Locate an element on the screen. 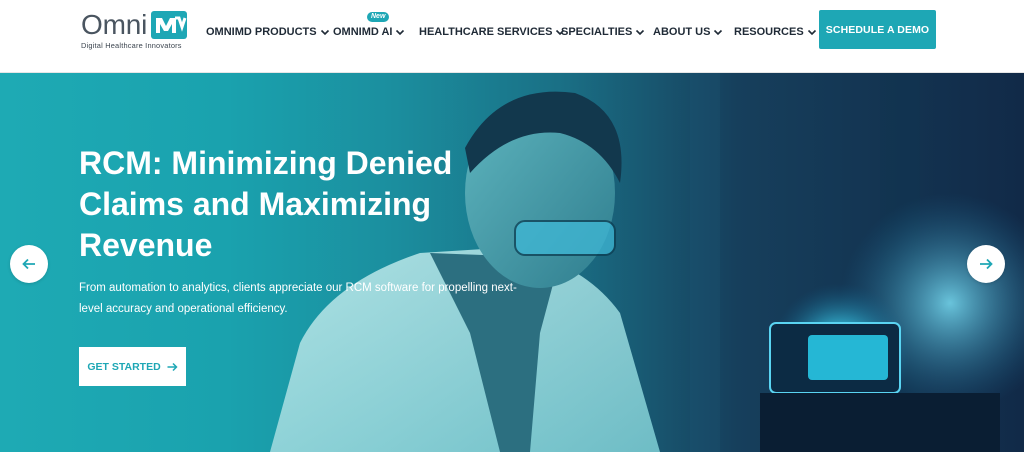 This screenshot has height=452, width=1024. nav-item-omnimd-products: OMNIMD PRODUCTS is located at coordinates (268, 32).